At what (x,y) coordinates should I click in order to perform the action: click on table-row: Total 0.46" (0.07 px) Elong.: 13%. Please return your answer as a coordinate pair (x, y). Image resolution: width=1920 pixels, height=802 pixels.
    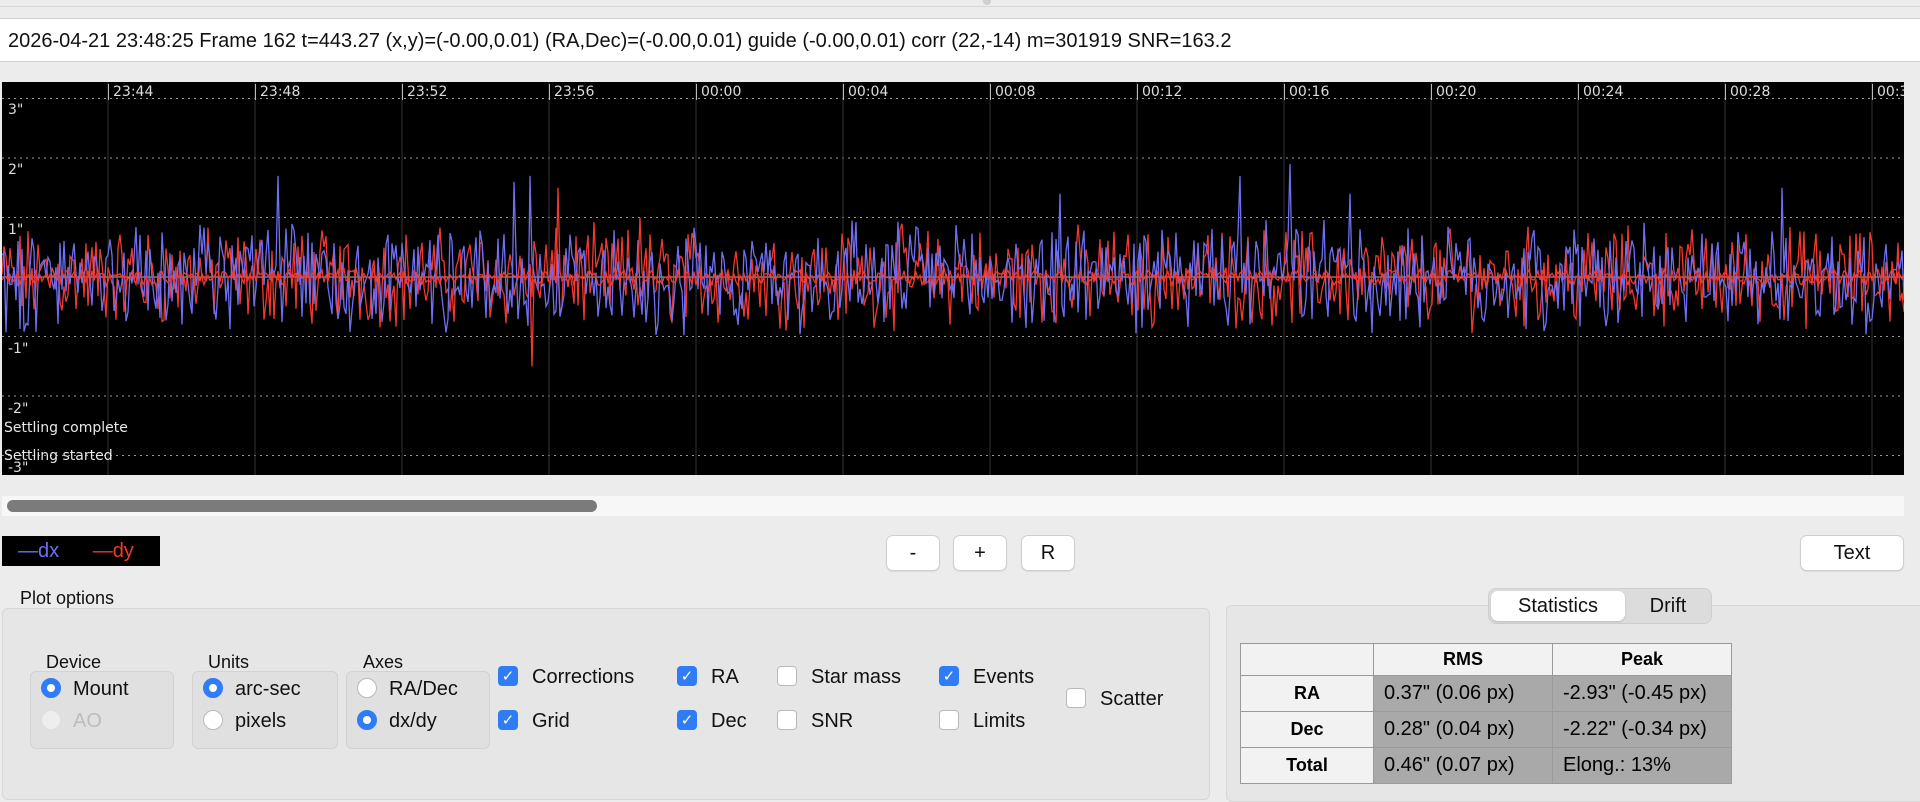
    Looking at the image, I should click on (1486, 765).